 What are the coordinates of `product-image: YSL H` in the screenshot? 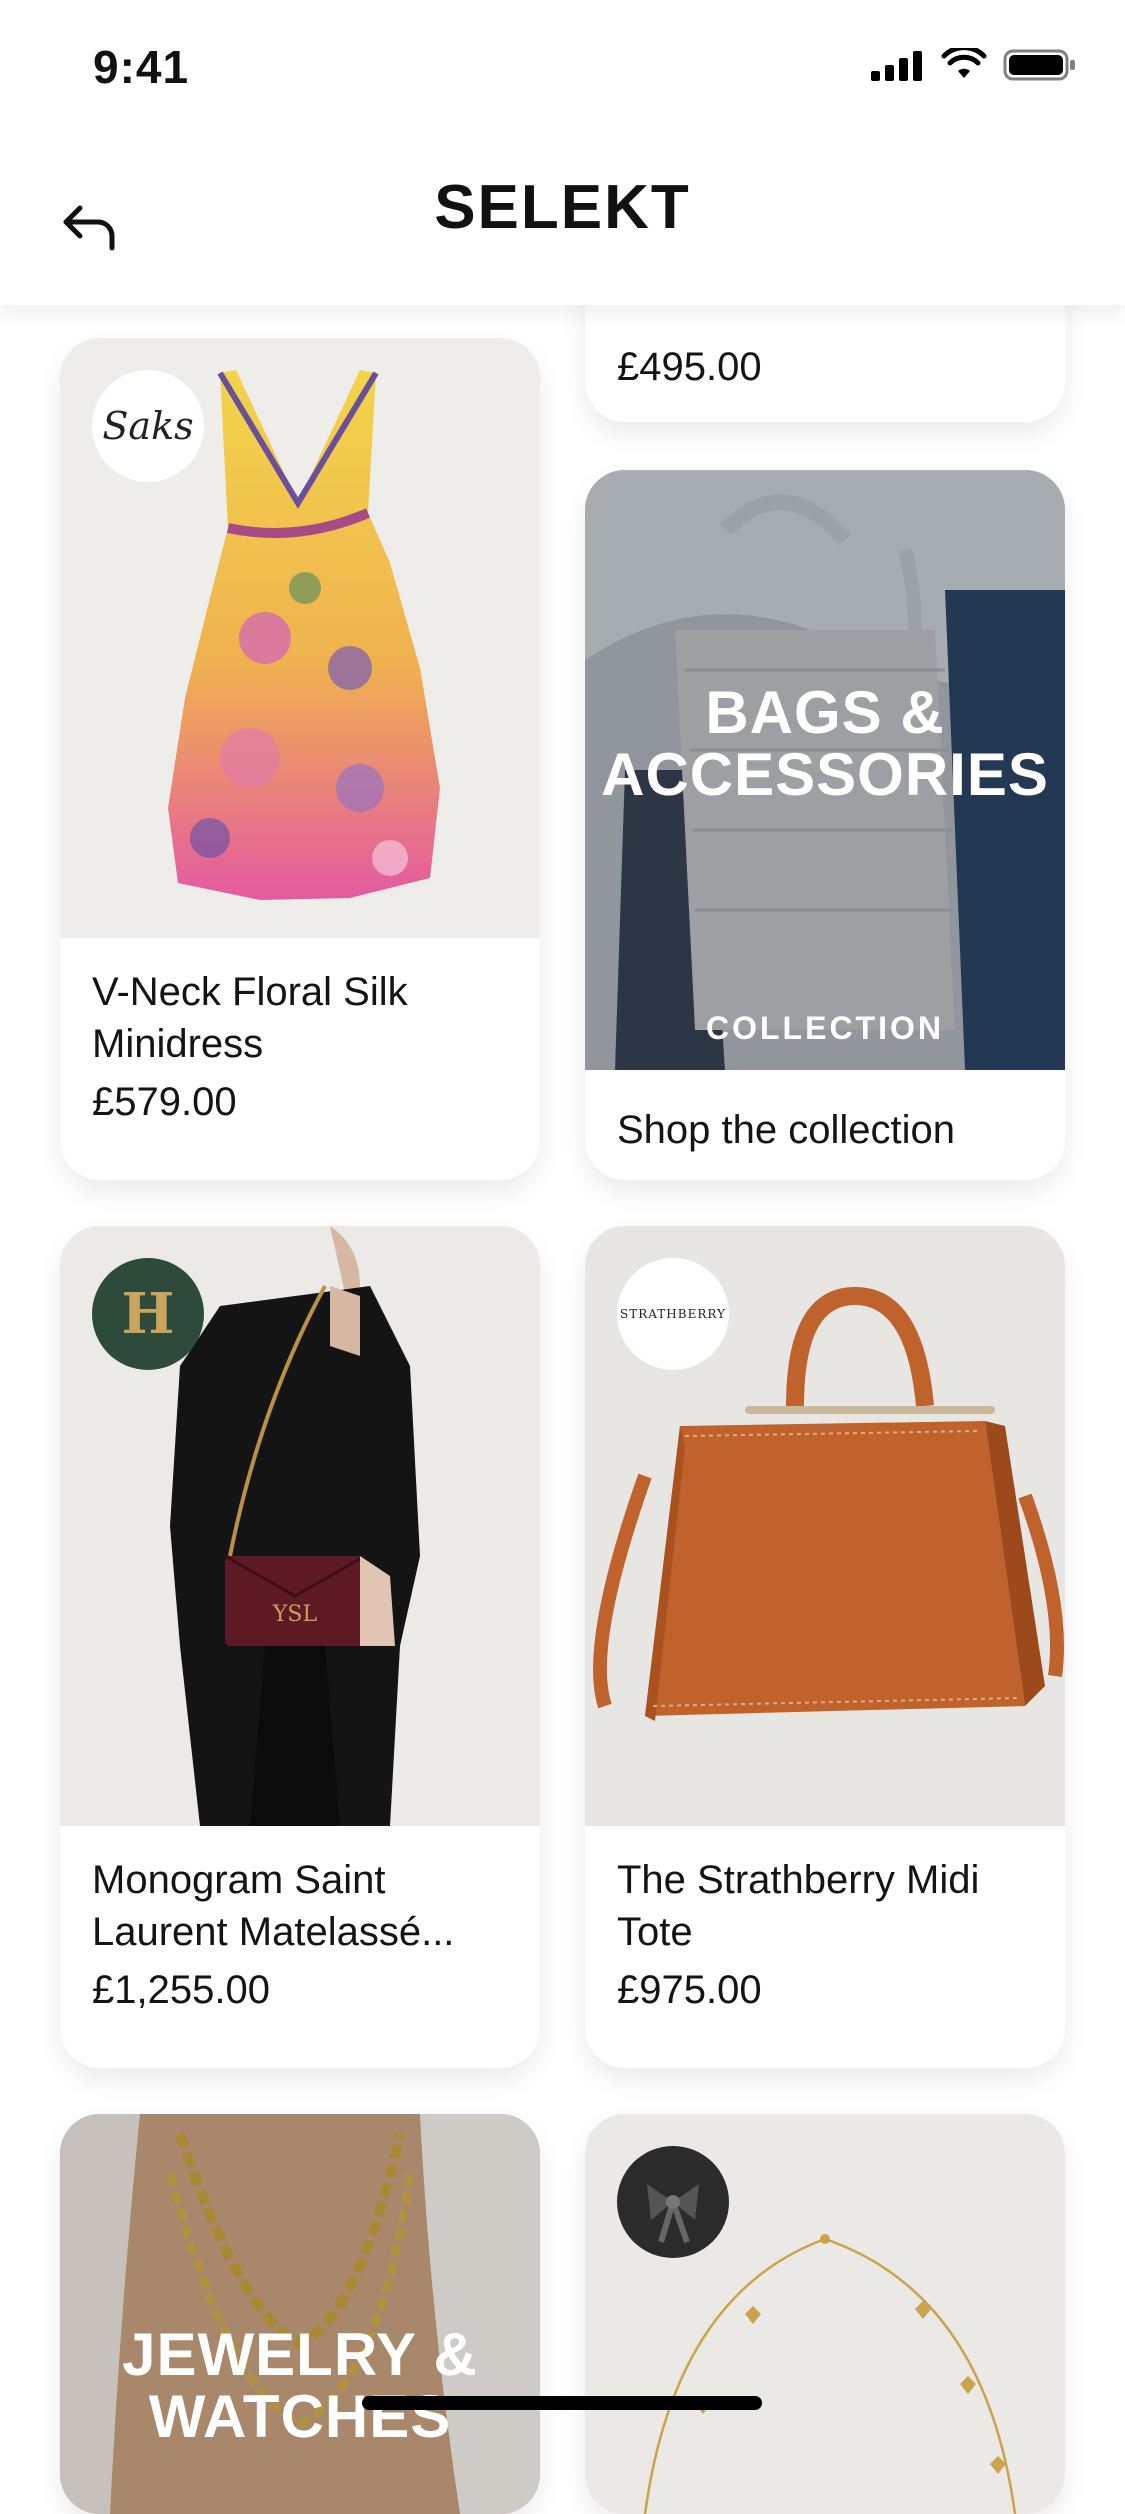 It's located at (300, 1526).